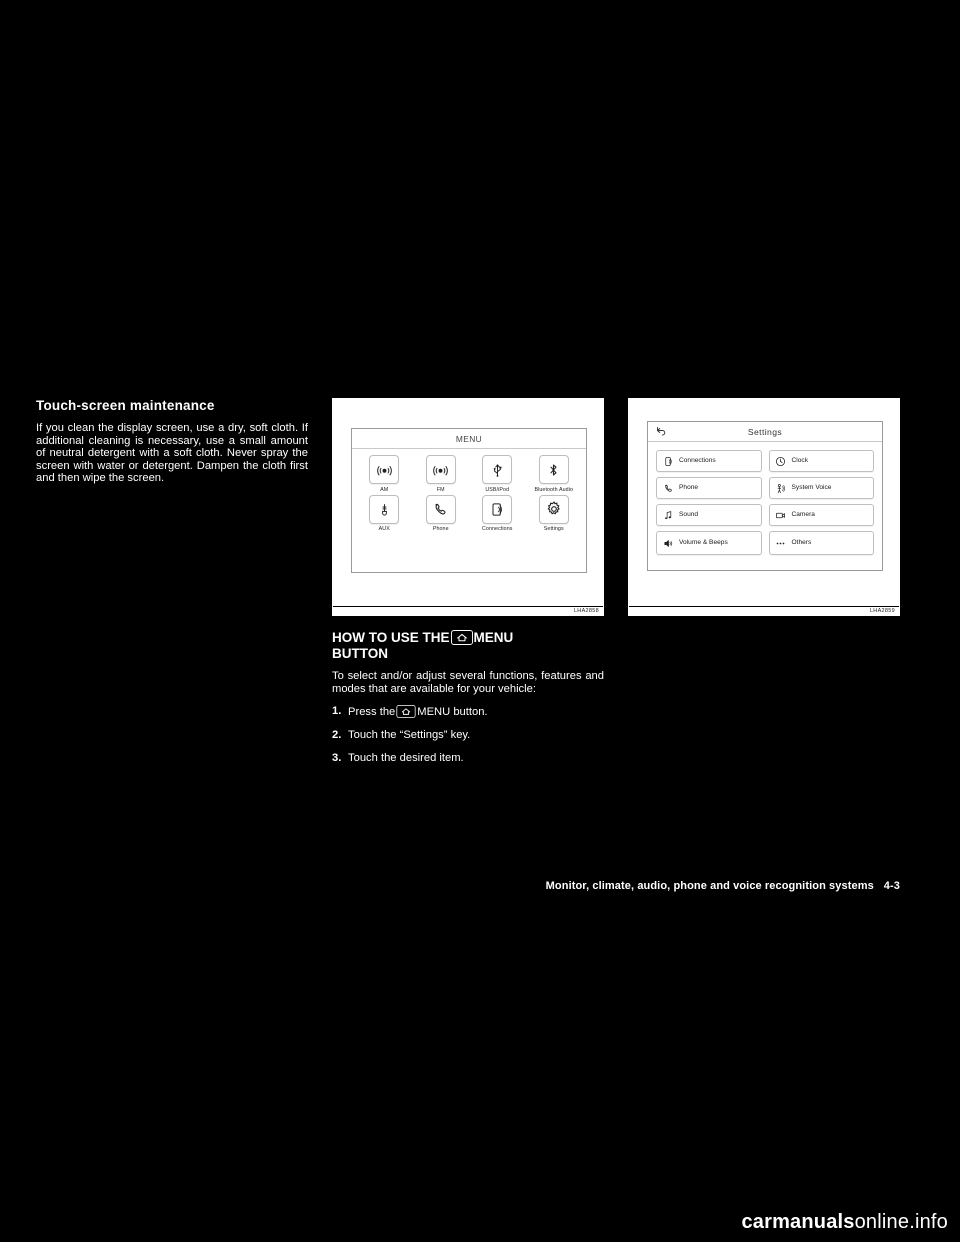 Image resolution: width=960 pixels, height=1242 pixels. Describe the element at coordinates (668, 543) in the screenshot. I see `speaker-icon` at that location.